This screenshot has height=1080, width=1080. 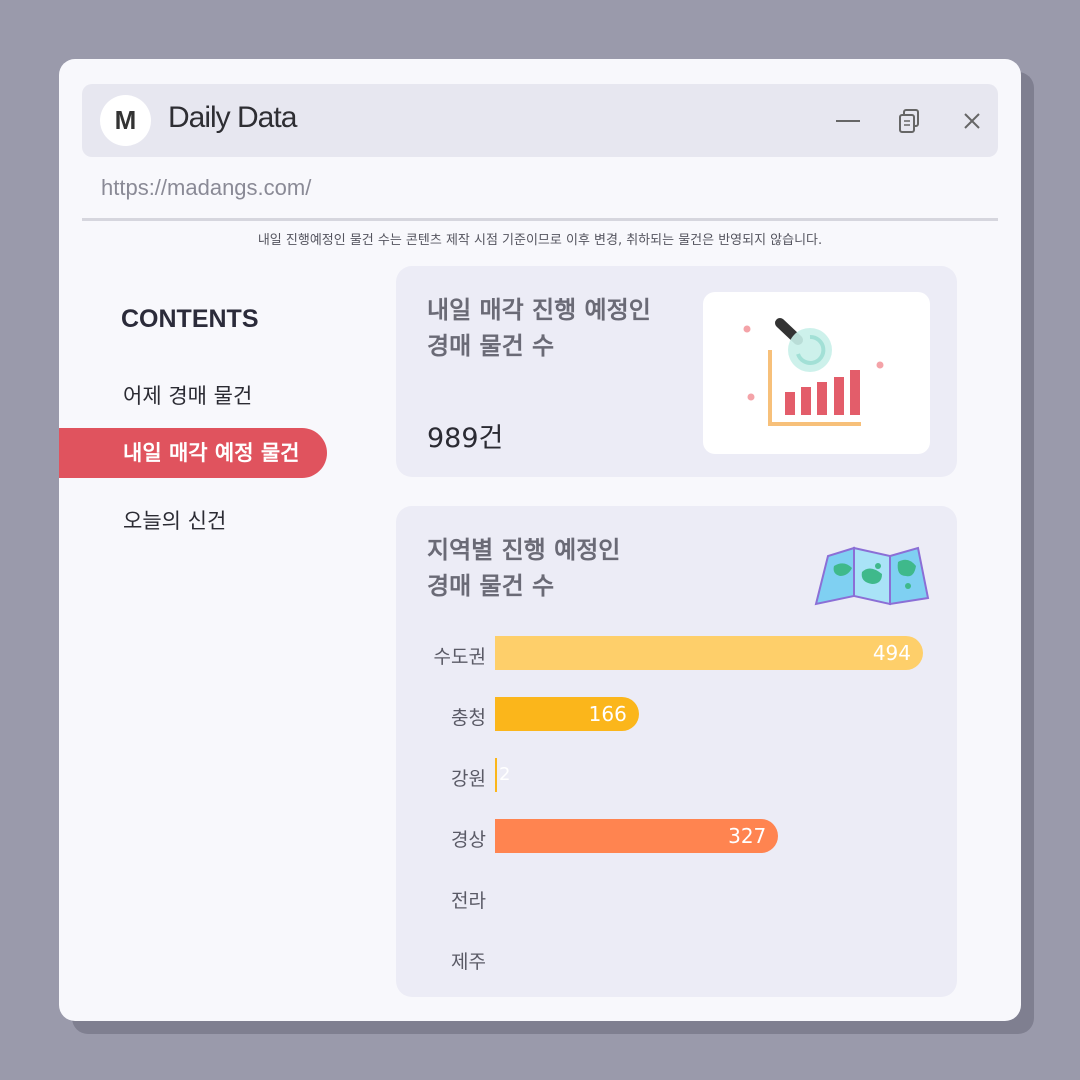 I want to click on region-label: 제주, so click(x=468, y=962).